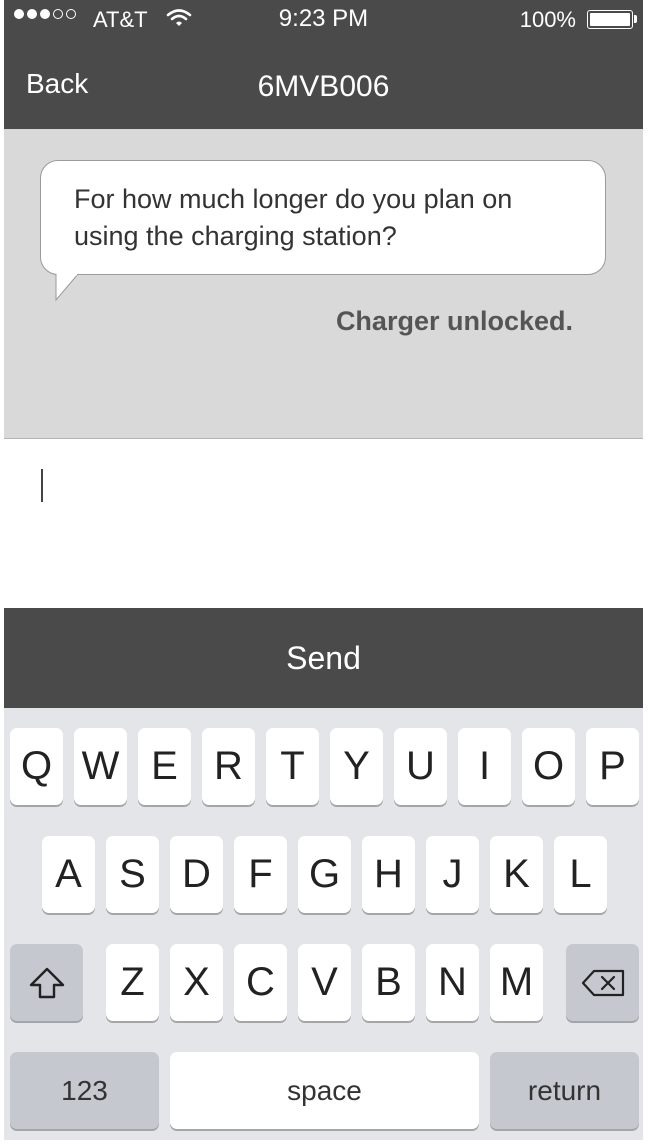 The width and height of the screenshot is (648, 1145). I want to click on message-line-1: For how much longer do you plan on, so click(293, 199).